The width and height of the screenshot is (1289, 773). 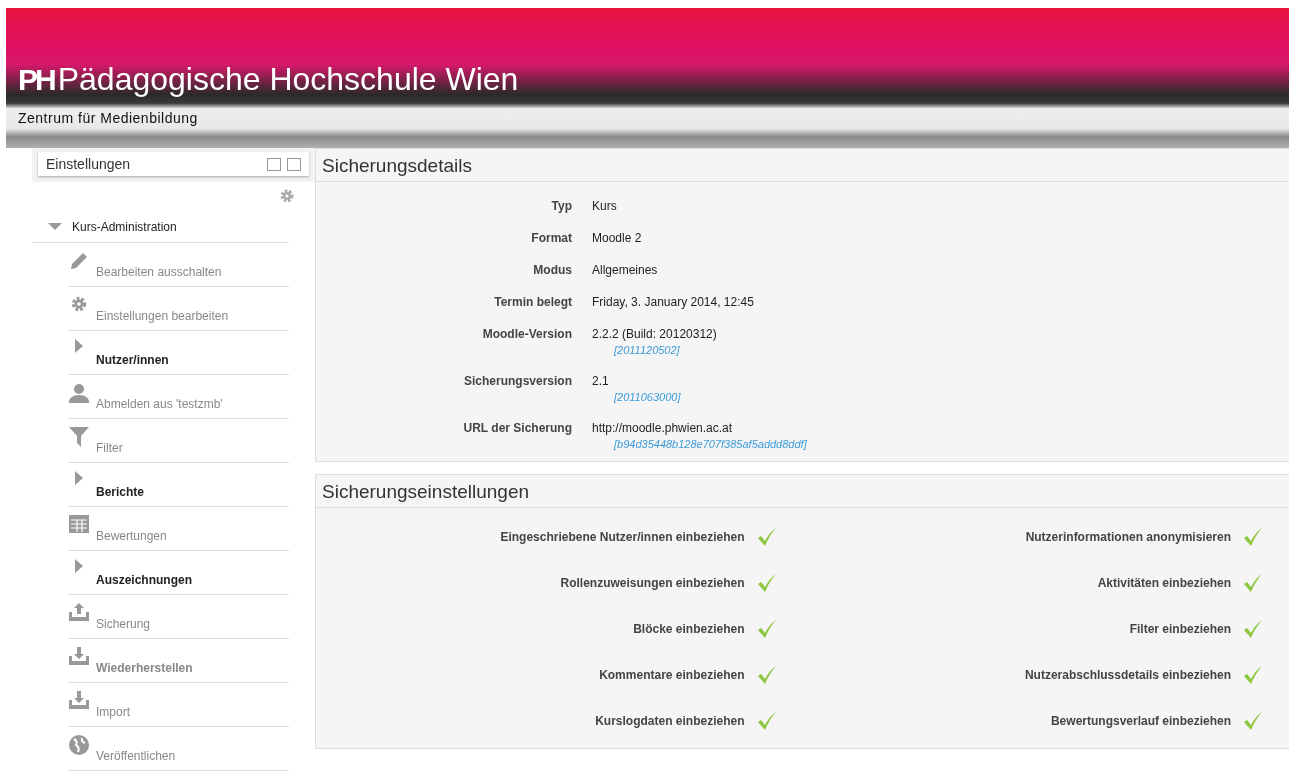 What do you see at coordinates (144, 668) in the screenshot?
I see `nav-link: Wiederherstellen` at bounding box center [144, 668].